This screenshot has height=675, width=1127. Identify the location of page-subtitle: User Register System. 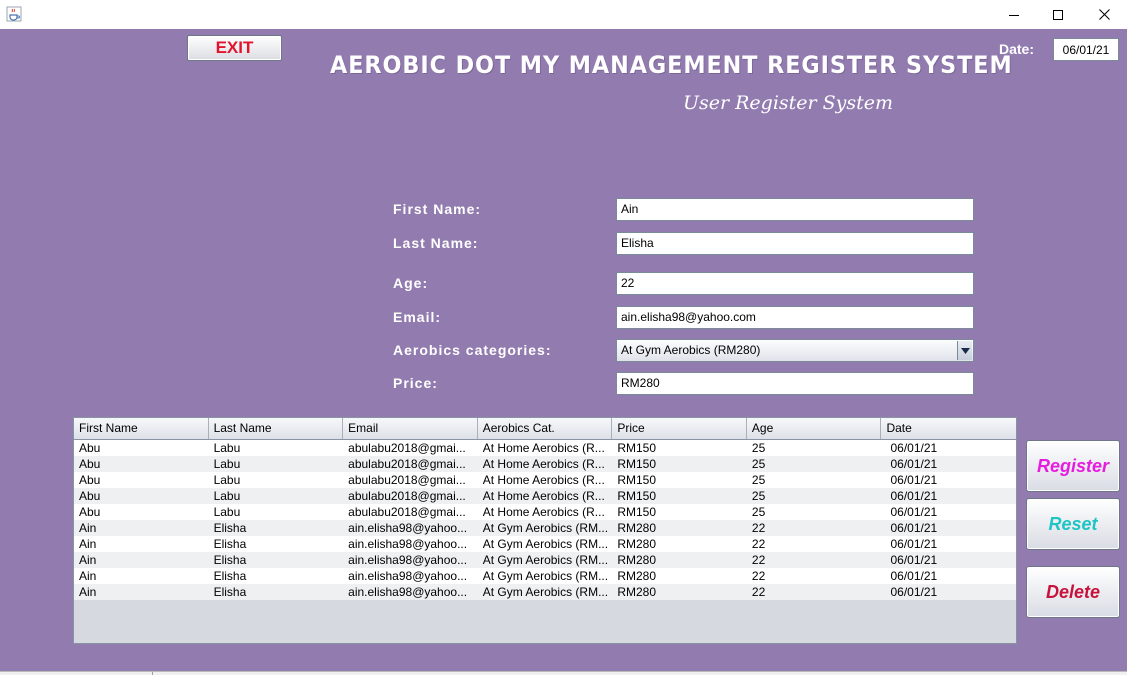
(788, 103).